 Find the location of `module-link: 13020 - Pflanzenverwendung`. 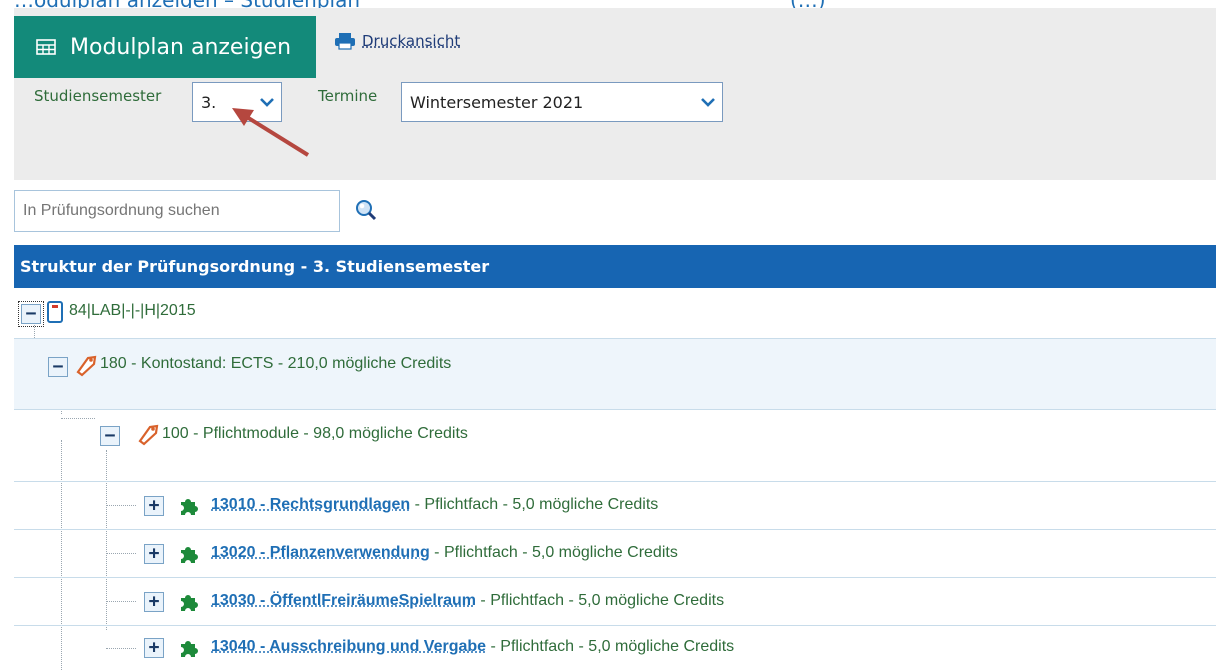

module-link: 13020 - Pflanzenverwendung is located at coordinates (320, 552).